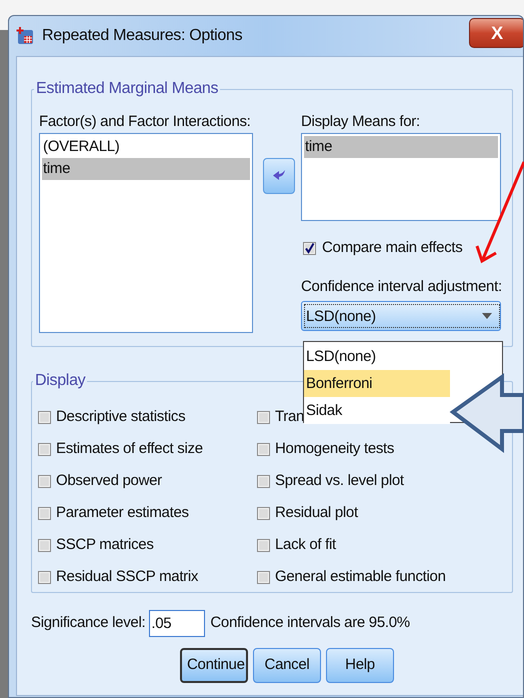  Describe the element at coordinates (145, 122) in the screenshot. I see `list-label: Factor(s) and Factor Interactions:` at that location.